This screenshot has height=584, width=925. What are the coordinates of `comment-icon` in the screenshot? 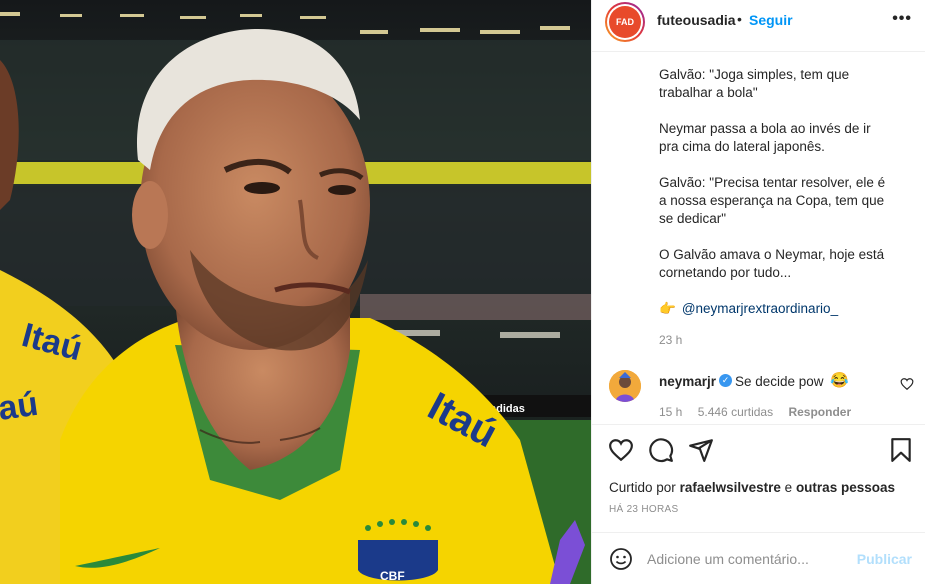 It's located at (661, 450).